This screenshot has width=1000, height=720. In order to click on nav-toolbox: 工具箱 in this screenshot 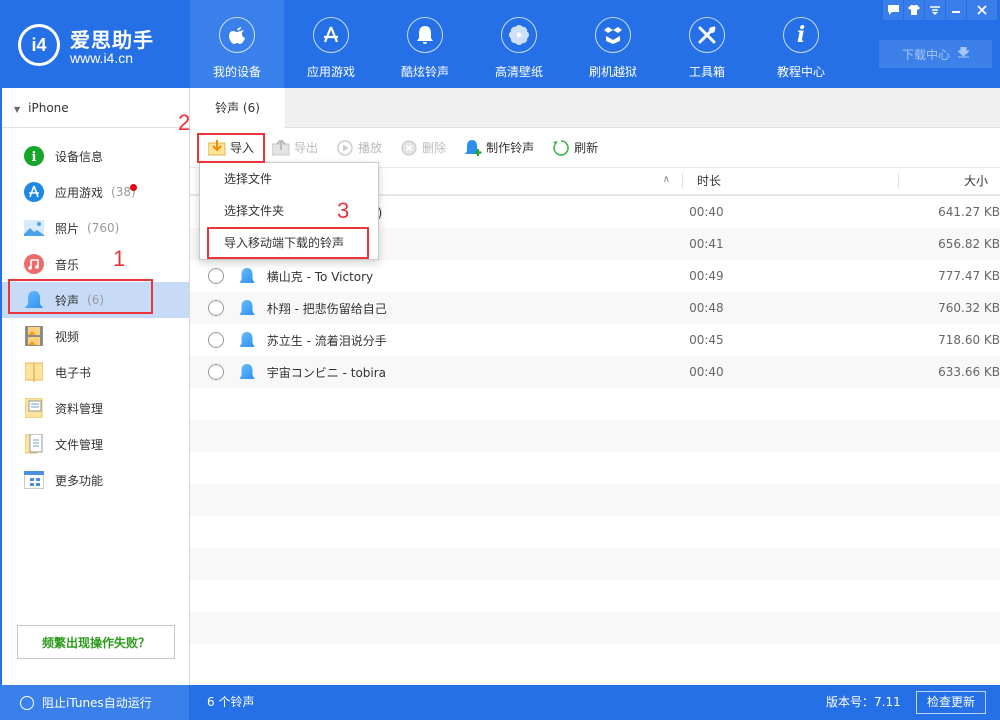, I will do `click(707, 44)`.